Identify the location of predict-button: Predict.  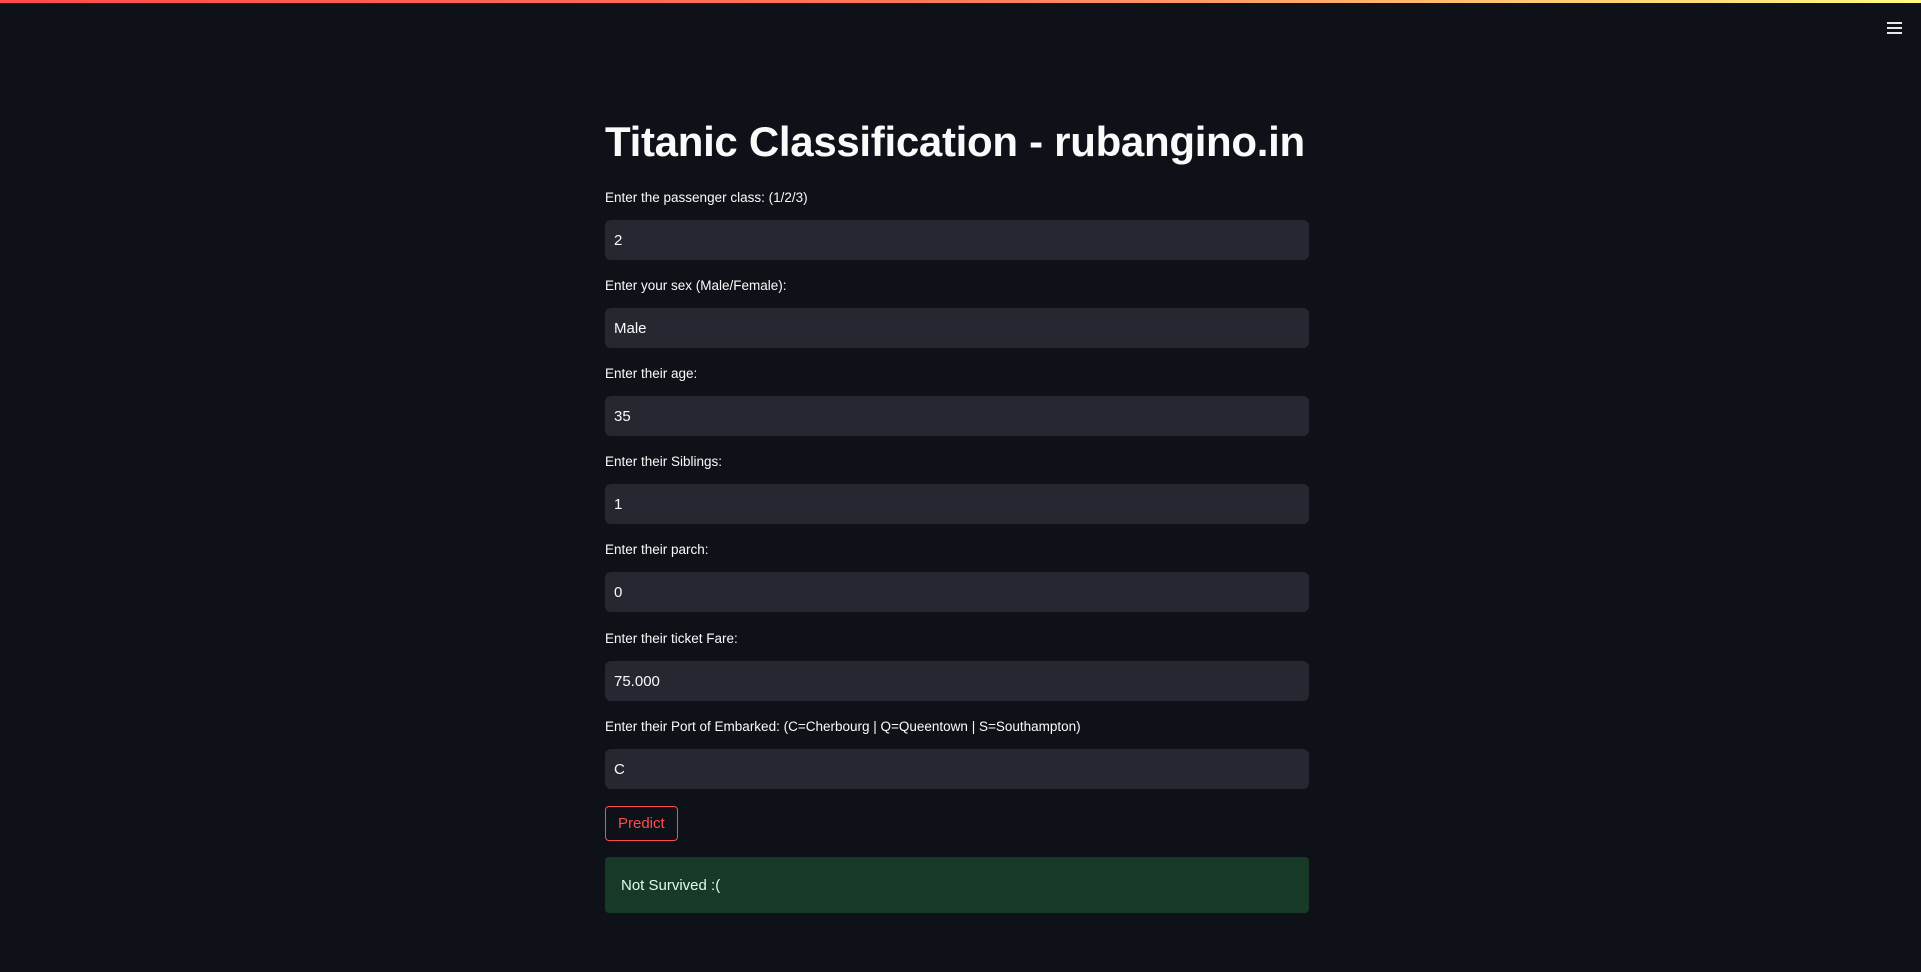
(641, 823).